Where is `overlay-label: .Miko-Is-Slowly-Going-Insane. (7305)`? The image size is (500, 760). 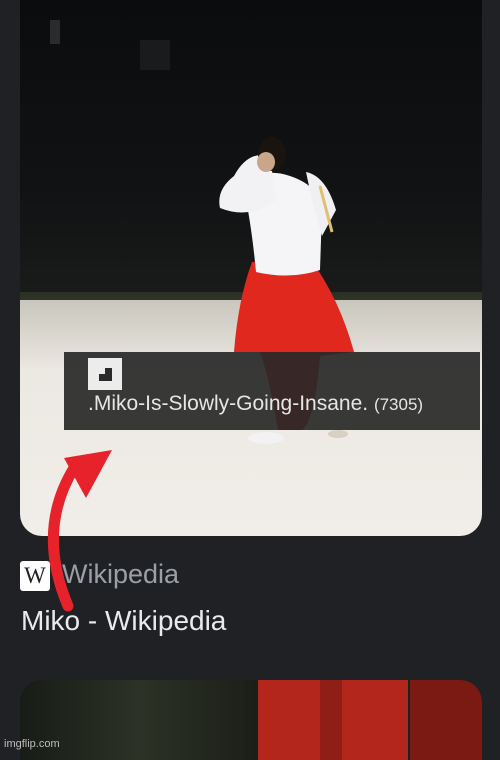
overlay-label: .Miko-Is-Slowly-Going-Insane. (7305) is located at coordinates (255, 404).